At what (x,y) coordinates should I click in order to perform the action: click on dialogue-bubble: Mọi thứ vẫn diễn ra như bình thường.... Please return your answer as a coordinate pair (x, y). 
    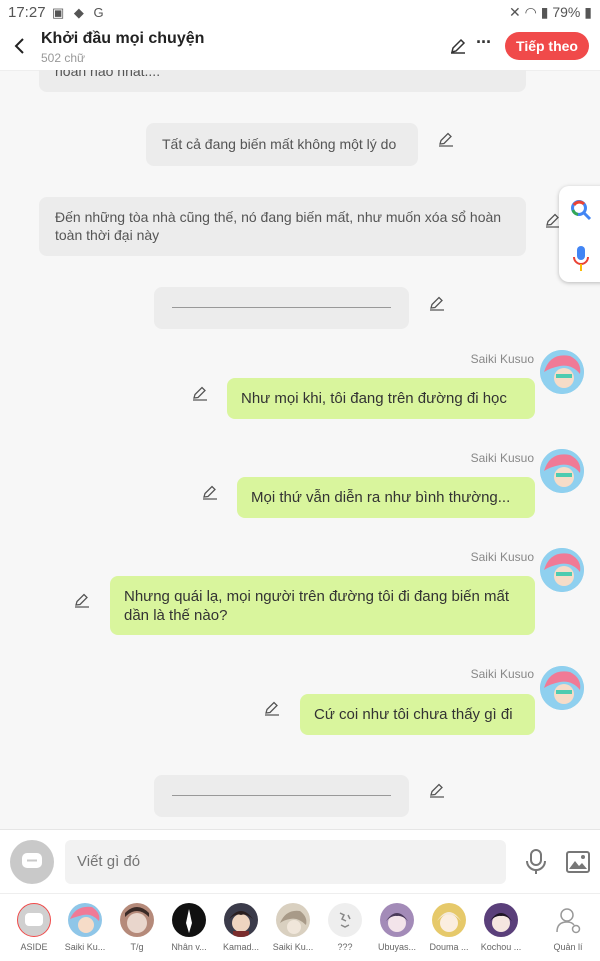
    Looking at the image, I should click on (386, 497).